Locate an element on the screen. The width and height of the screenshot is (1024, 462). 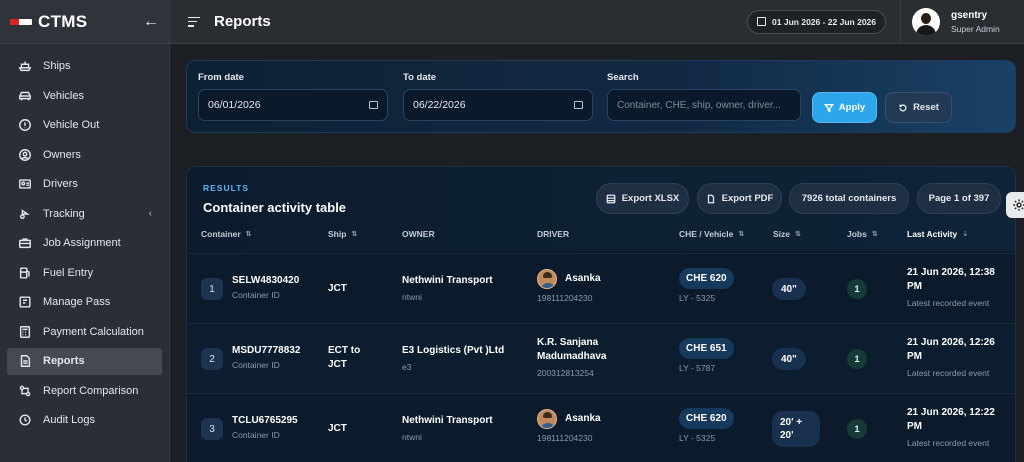
vehicle-number: LY - 5325 is located at coordinates (697, 298).